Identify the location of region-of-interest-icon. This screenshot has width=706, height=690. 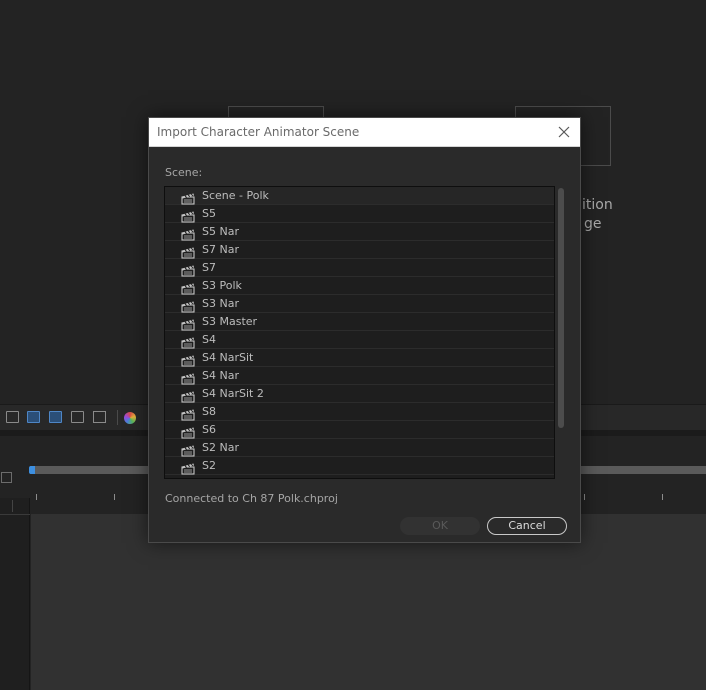
(33, 417).